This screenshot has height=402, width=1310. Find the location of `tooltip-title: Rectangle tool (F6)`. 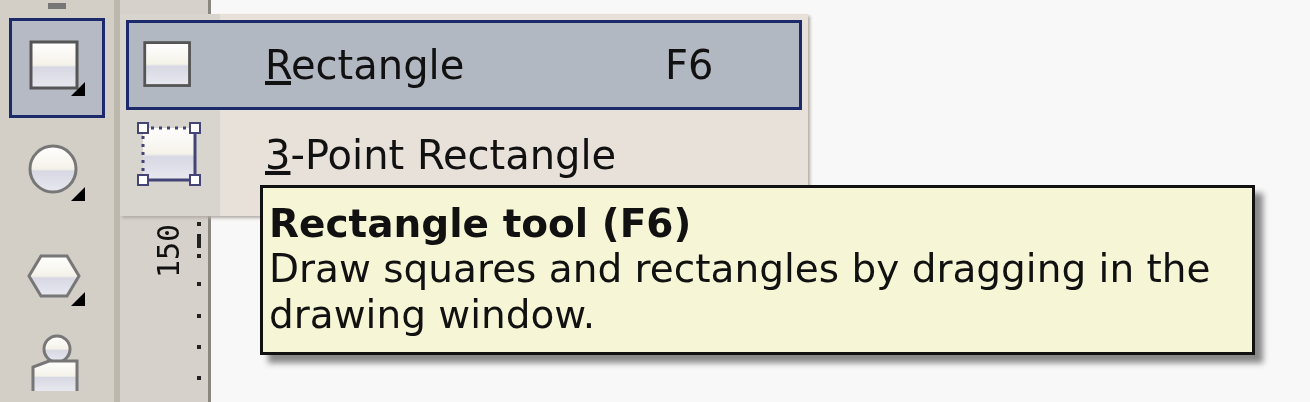

tooltip-title: Rectangle tool (F6) is located at coordinates (481, 224).